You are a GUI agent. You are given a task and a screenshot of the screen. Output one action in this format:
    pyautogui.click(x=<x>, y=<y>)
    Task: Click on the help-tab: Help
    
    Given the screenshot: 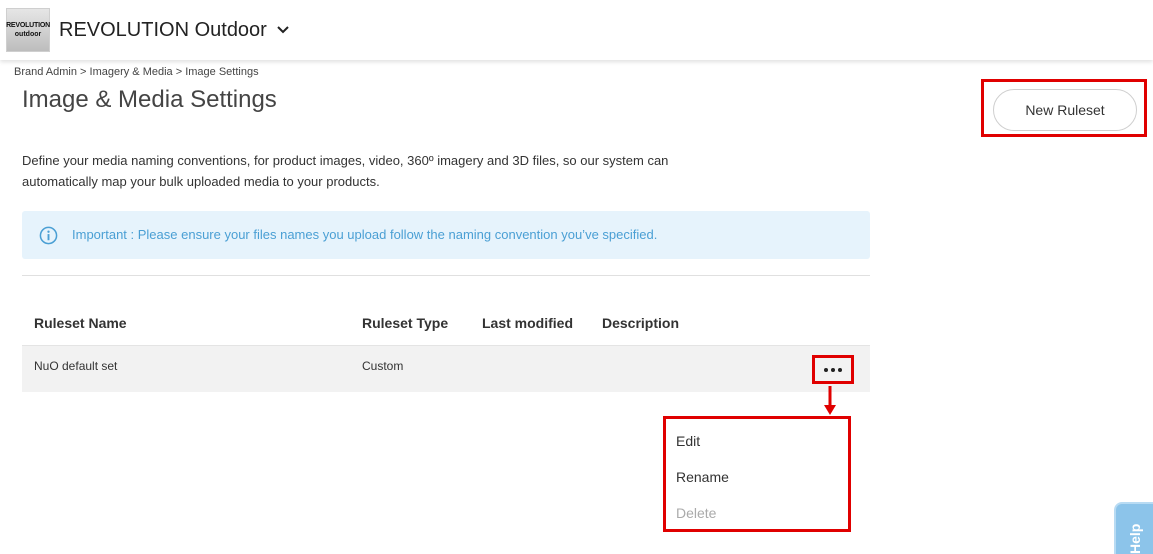 What is the action you would take?
    pyautogui.click(x=1133, y=528)
    